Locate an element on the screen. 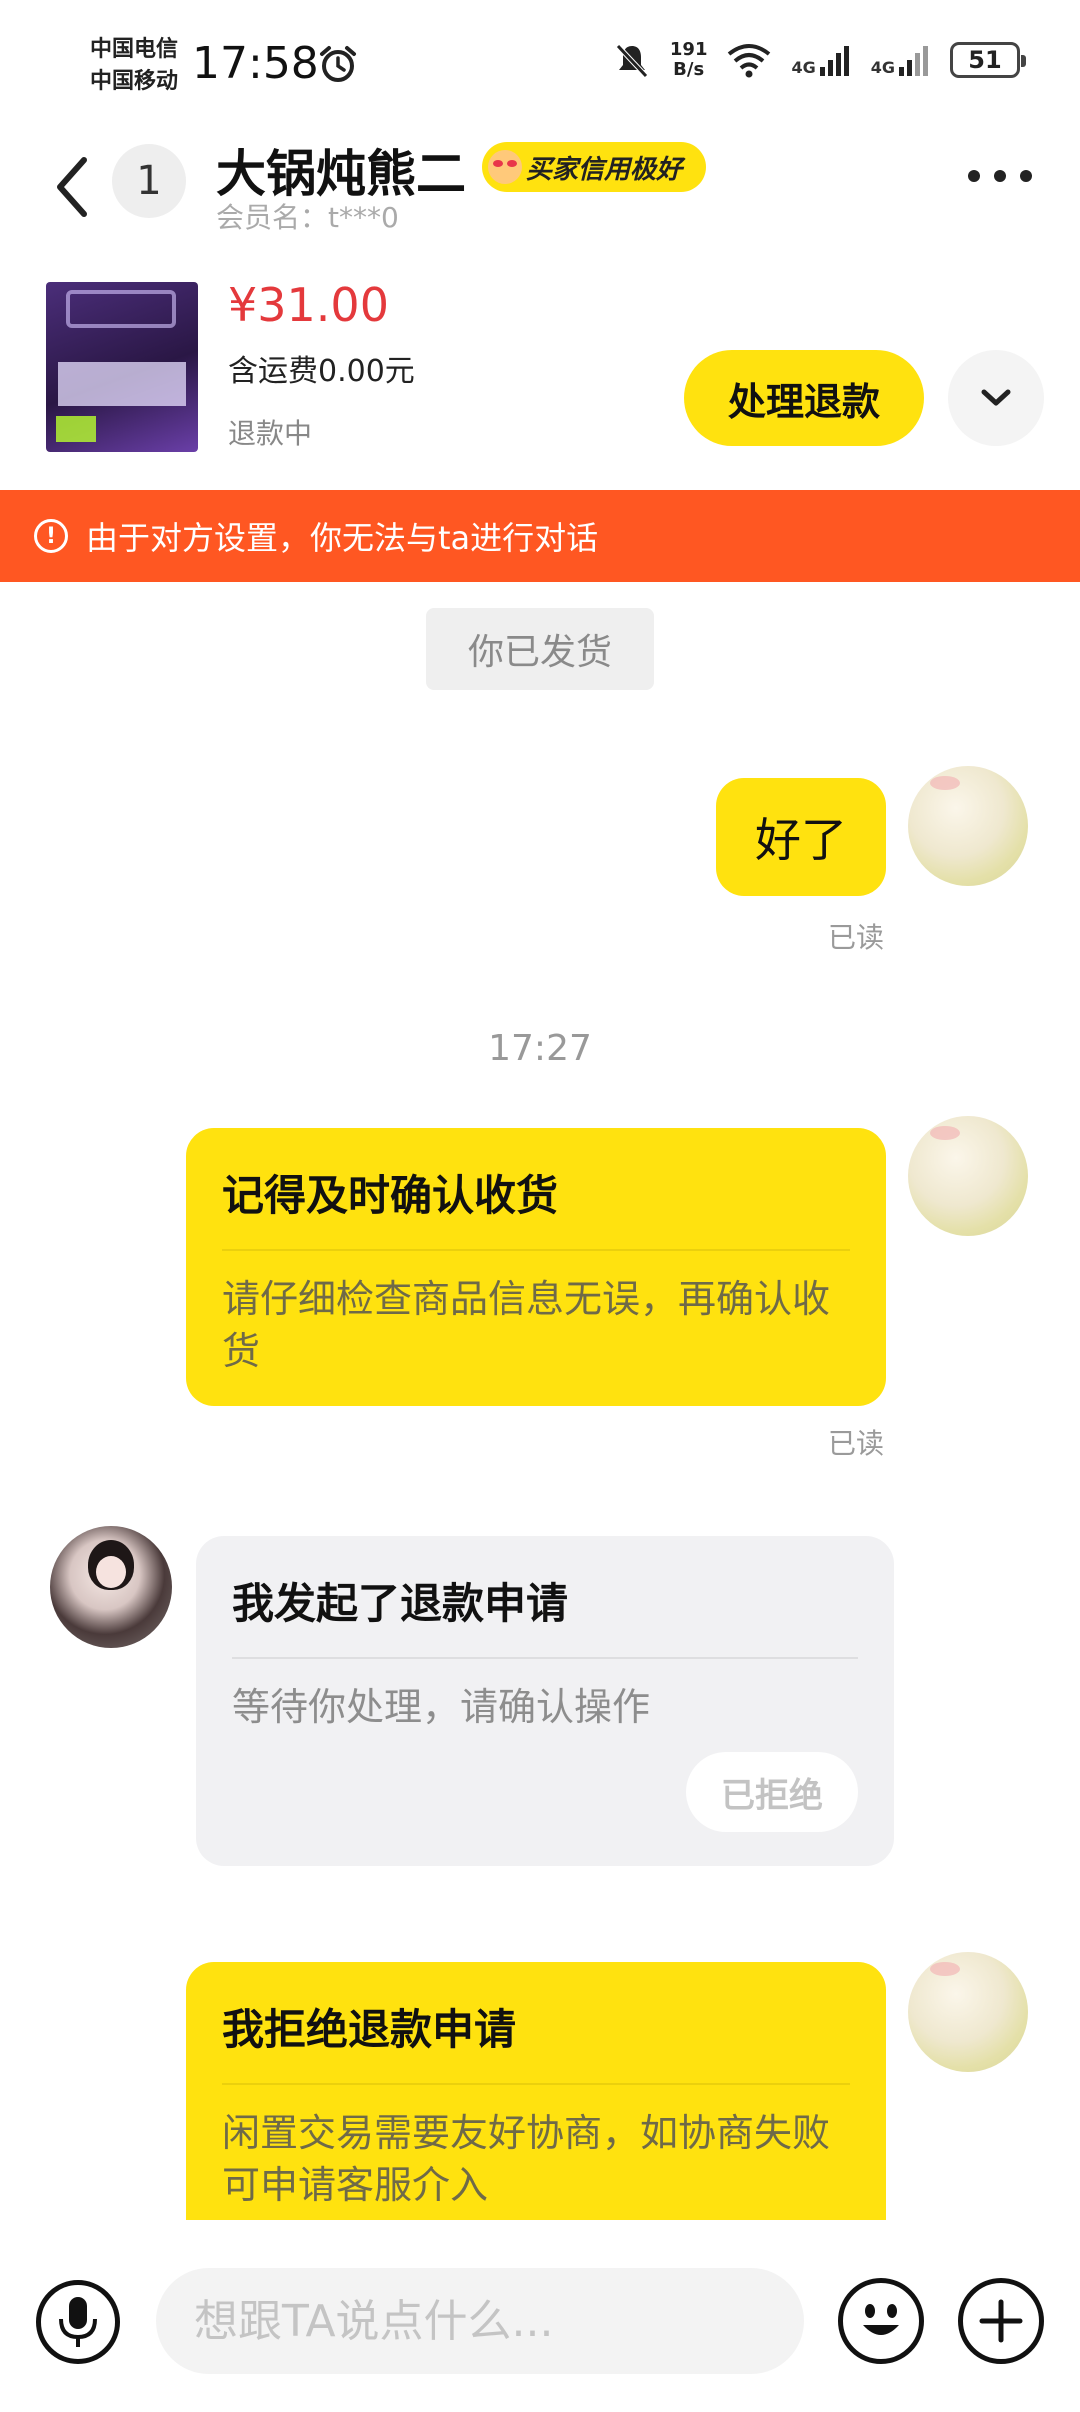  product-card: ¥31.00 含运费0.00元 退款中 处理退款 is located at coordinates (540, 380).